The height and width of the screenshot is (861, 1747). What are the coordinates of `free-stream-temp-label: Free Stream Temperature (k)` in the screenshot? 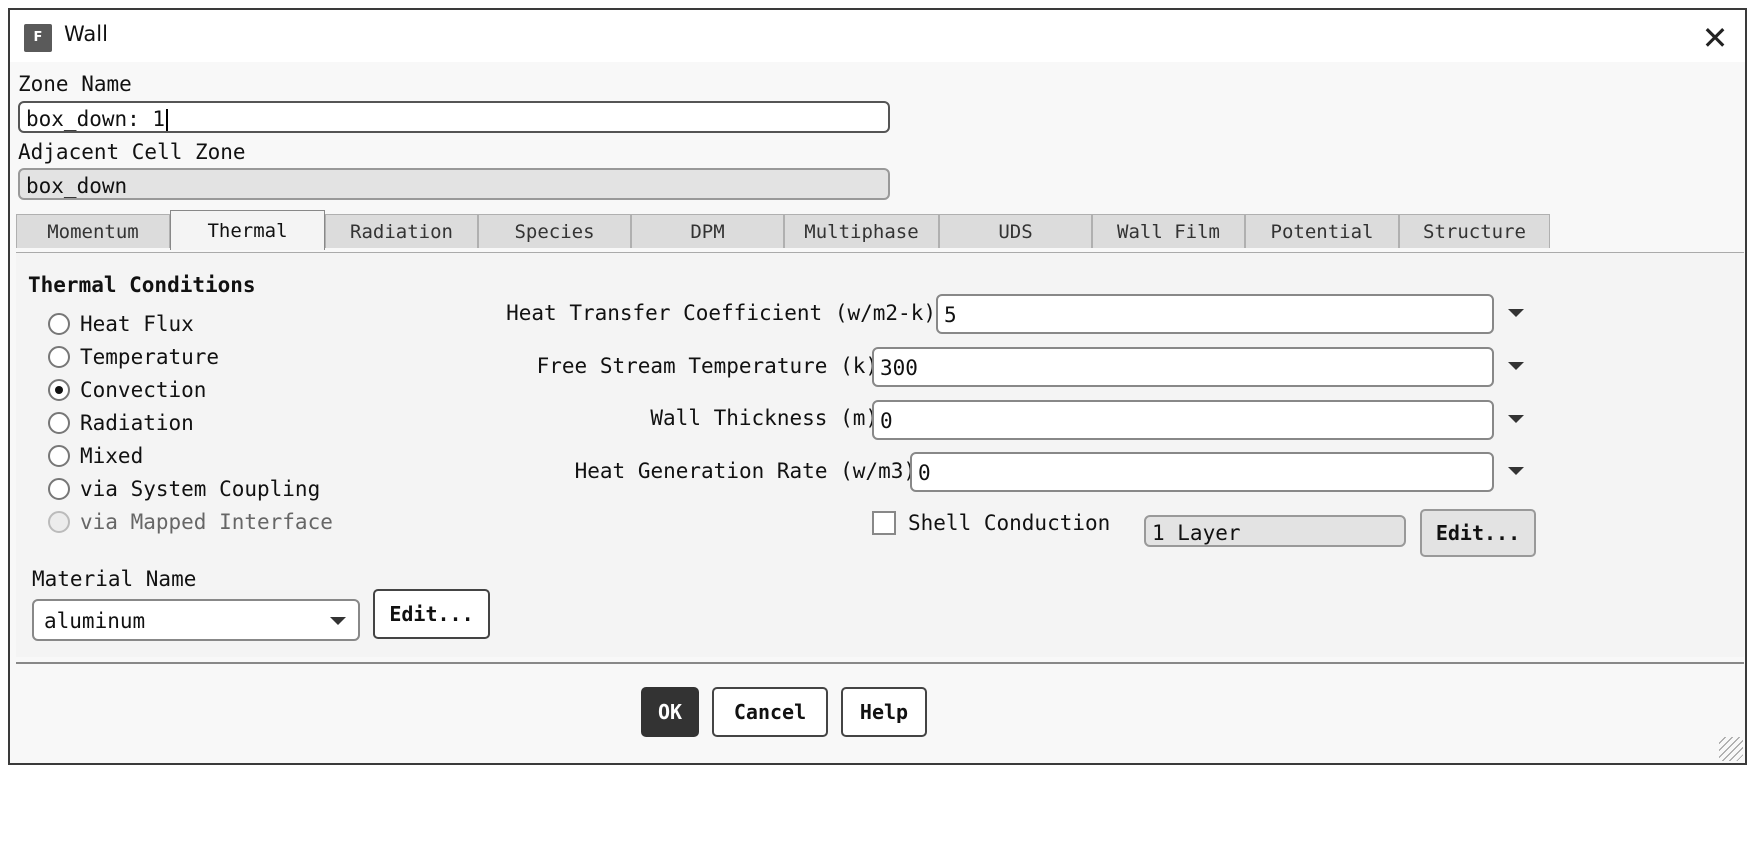 It's located at (707, 366).